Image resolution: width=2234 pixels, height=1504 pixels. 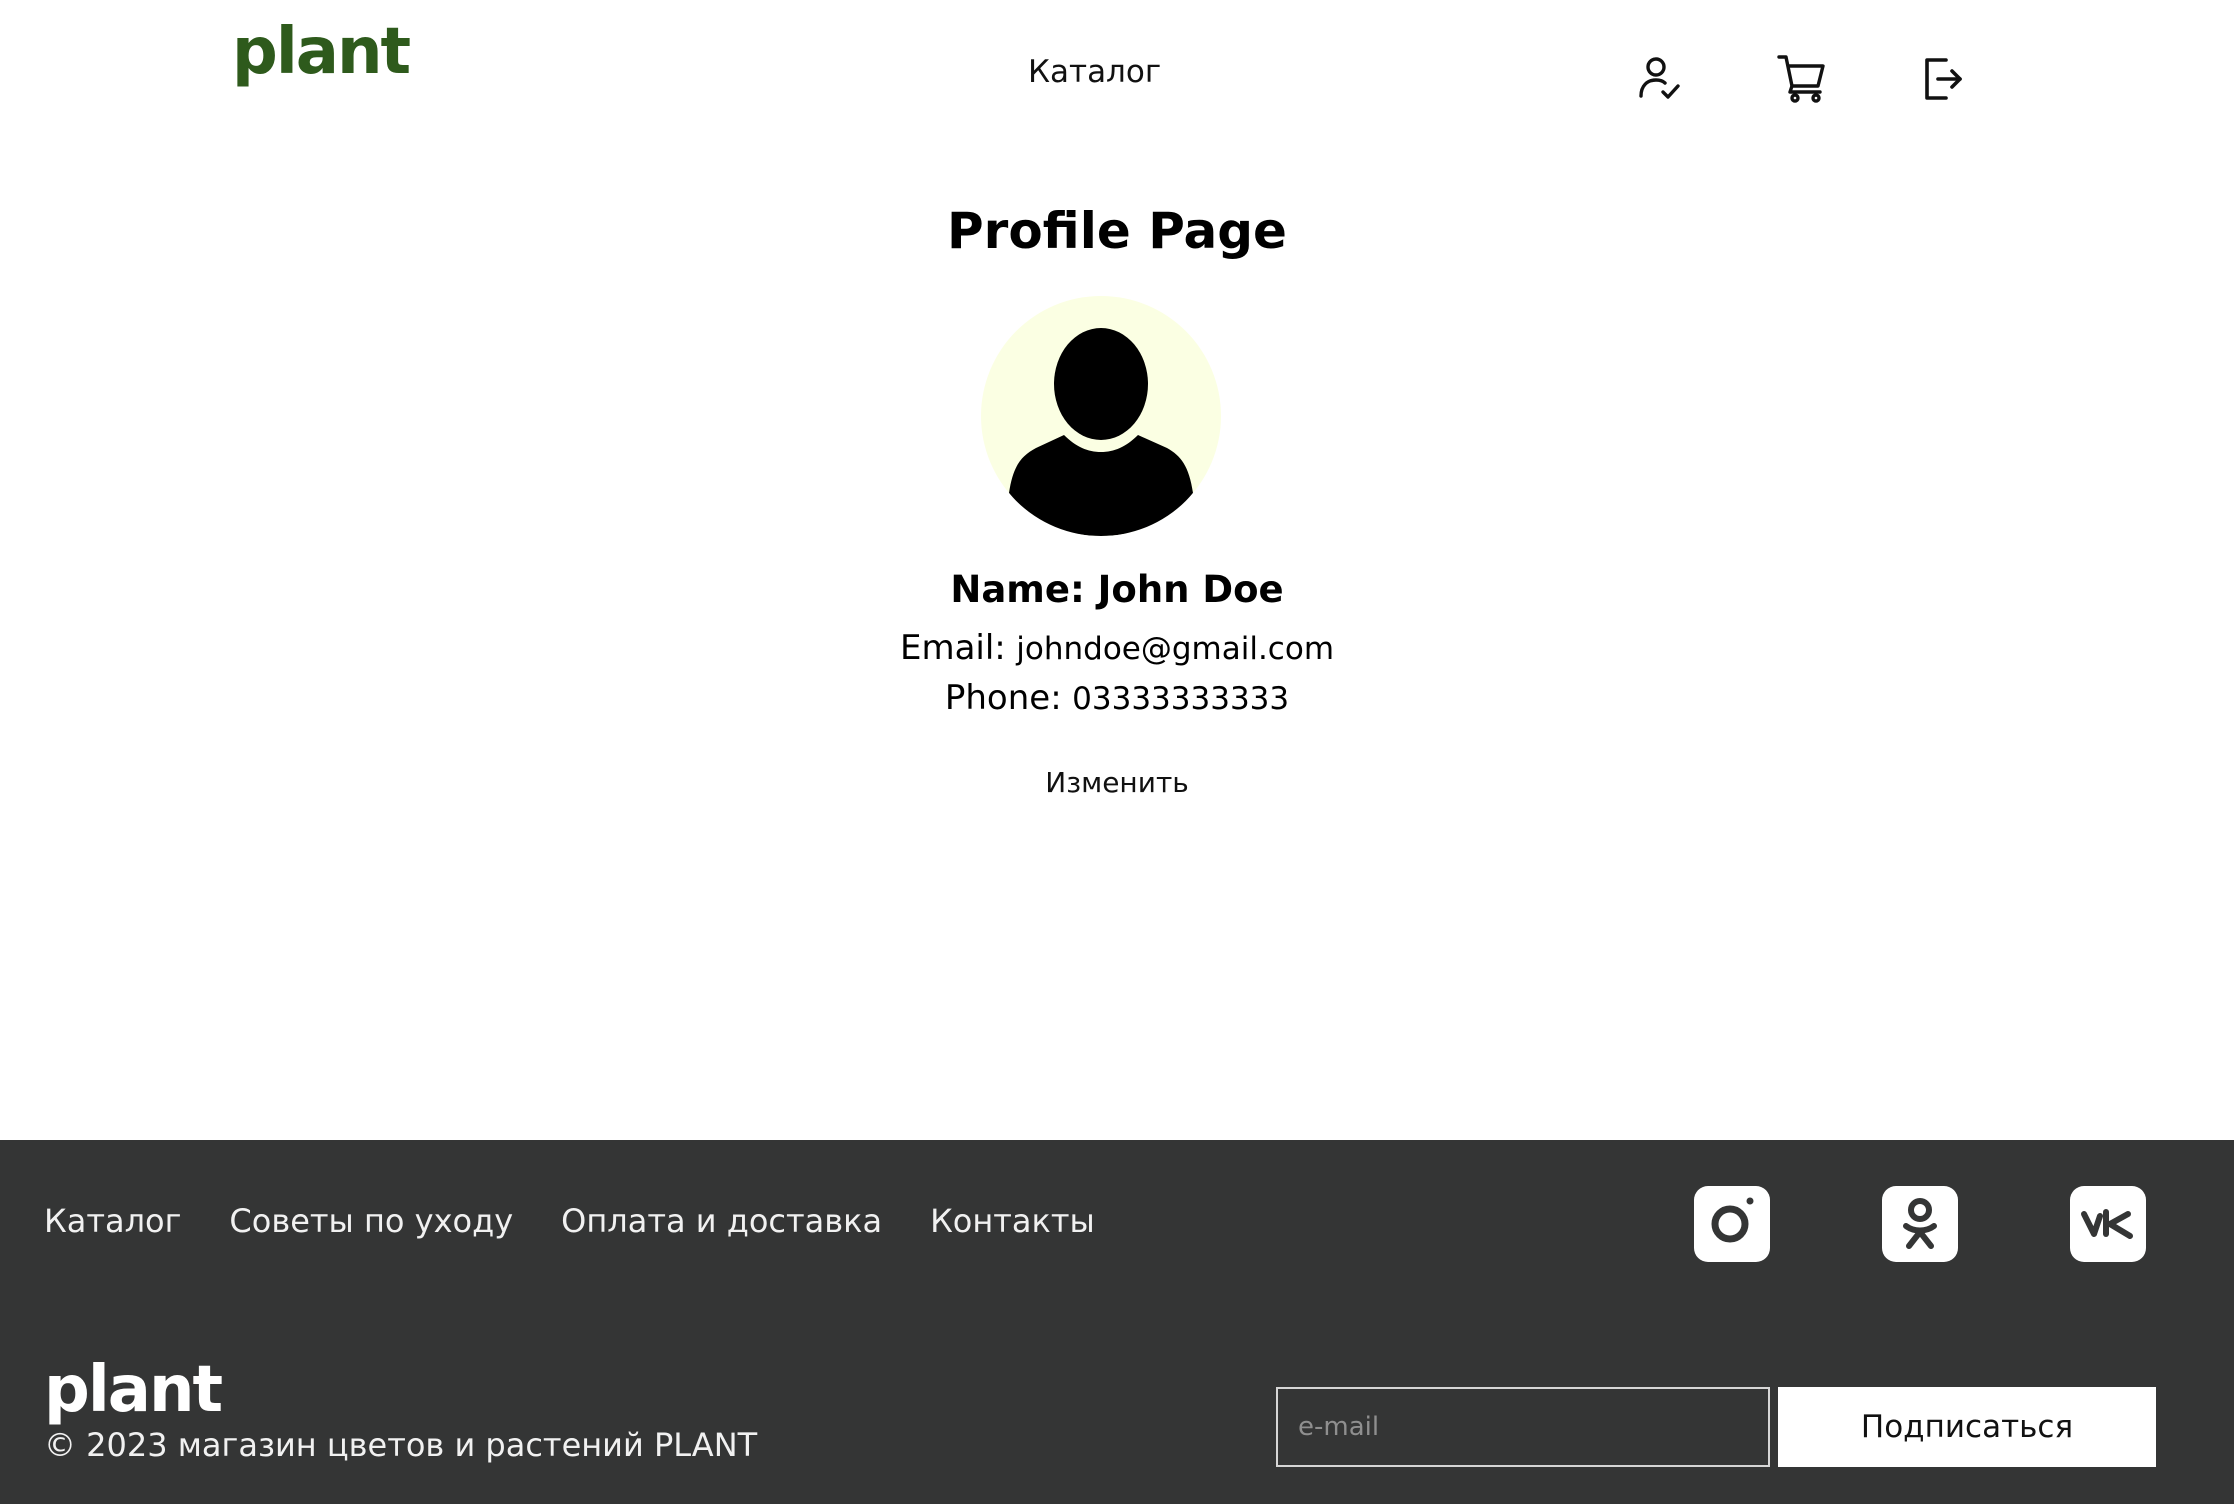 What do you see at coordinates (371, 1221) in the screenshot?
I see `footer-link-care-tips: Советы по уходу` at bounding box center [371, 1221].